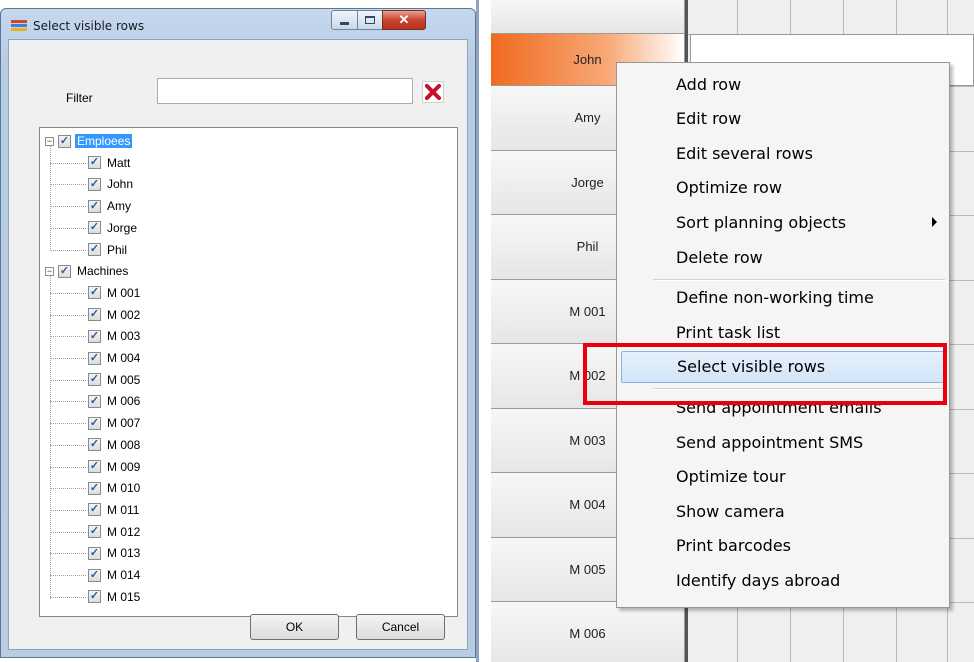 Image resolution: width=974 pixels, height=662 pixels. Describe the element at coordinates (115, 467) in the screenshot. I see `tree-child-node: ✓ M 009` at that location.